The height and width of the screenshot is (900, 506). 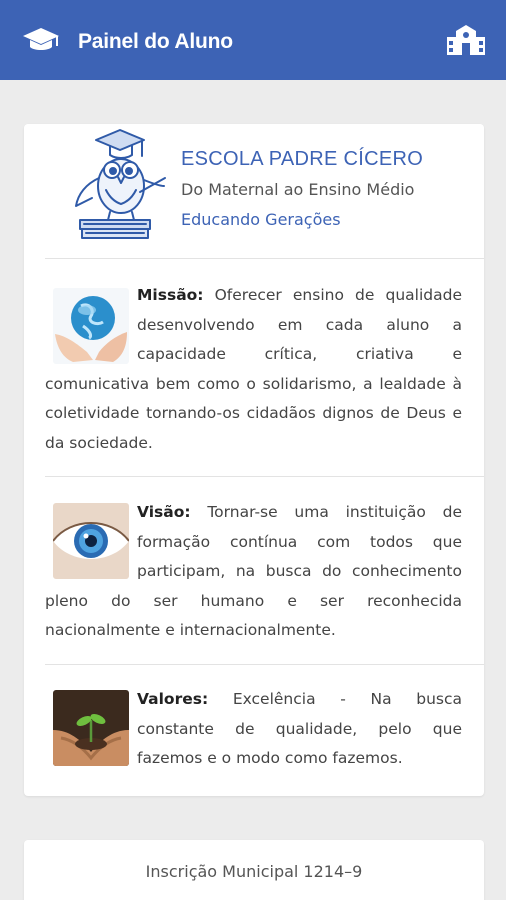 I want to click on school-building-icon, so click(x=466, y=40).